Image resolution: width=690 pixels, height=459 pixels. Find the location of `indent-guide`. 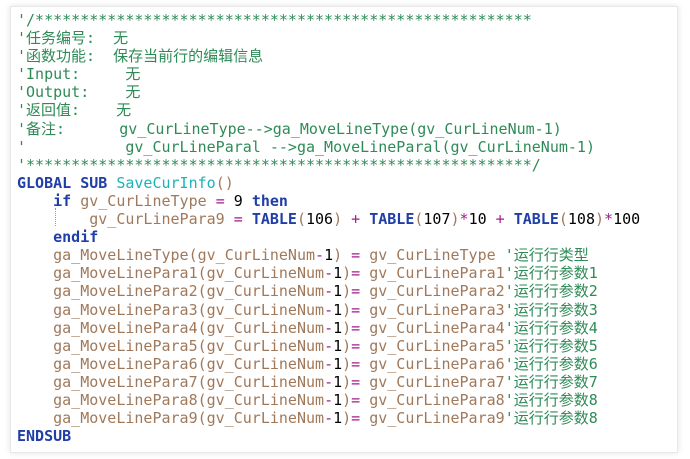

indent-guide is located at coordinates (55, 217).